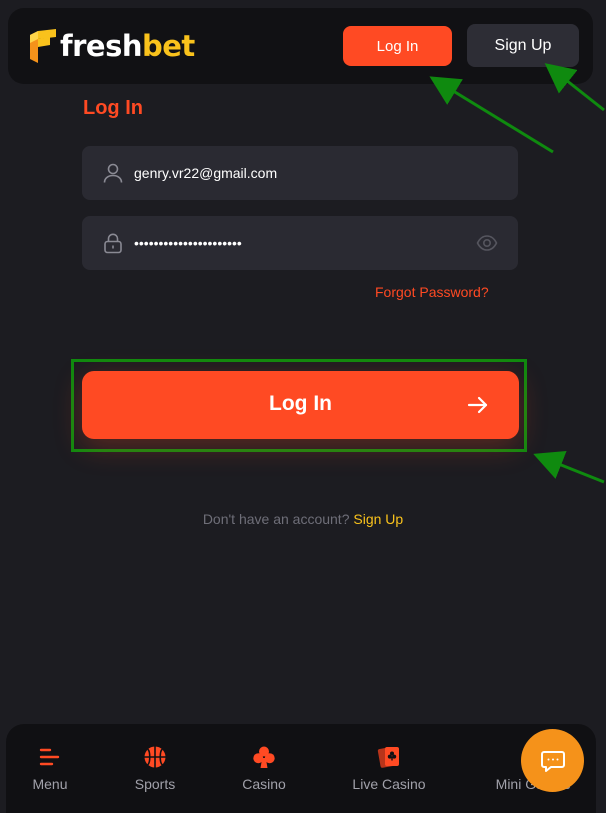  I want to click on forgot-password-link: Forgot Password?, so click(432, 292).